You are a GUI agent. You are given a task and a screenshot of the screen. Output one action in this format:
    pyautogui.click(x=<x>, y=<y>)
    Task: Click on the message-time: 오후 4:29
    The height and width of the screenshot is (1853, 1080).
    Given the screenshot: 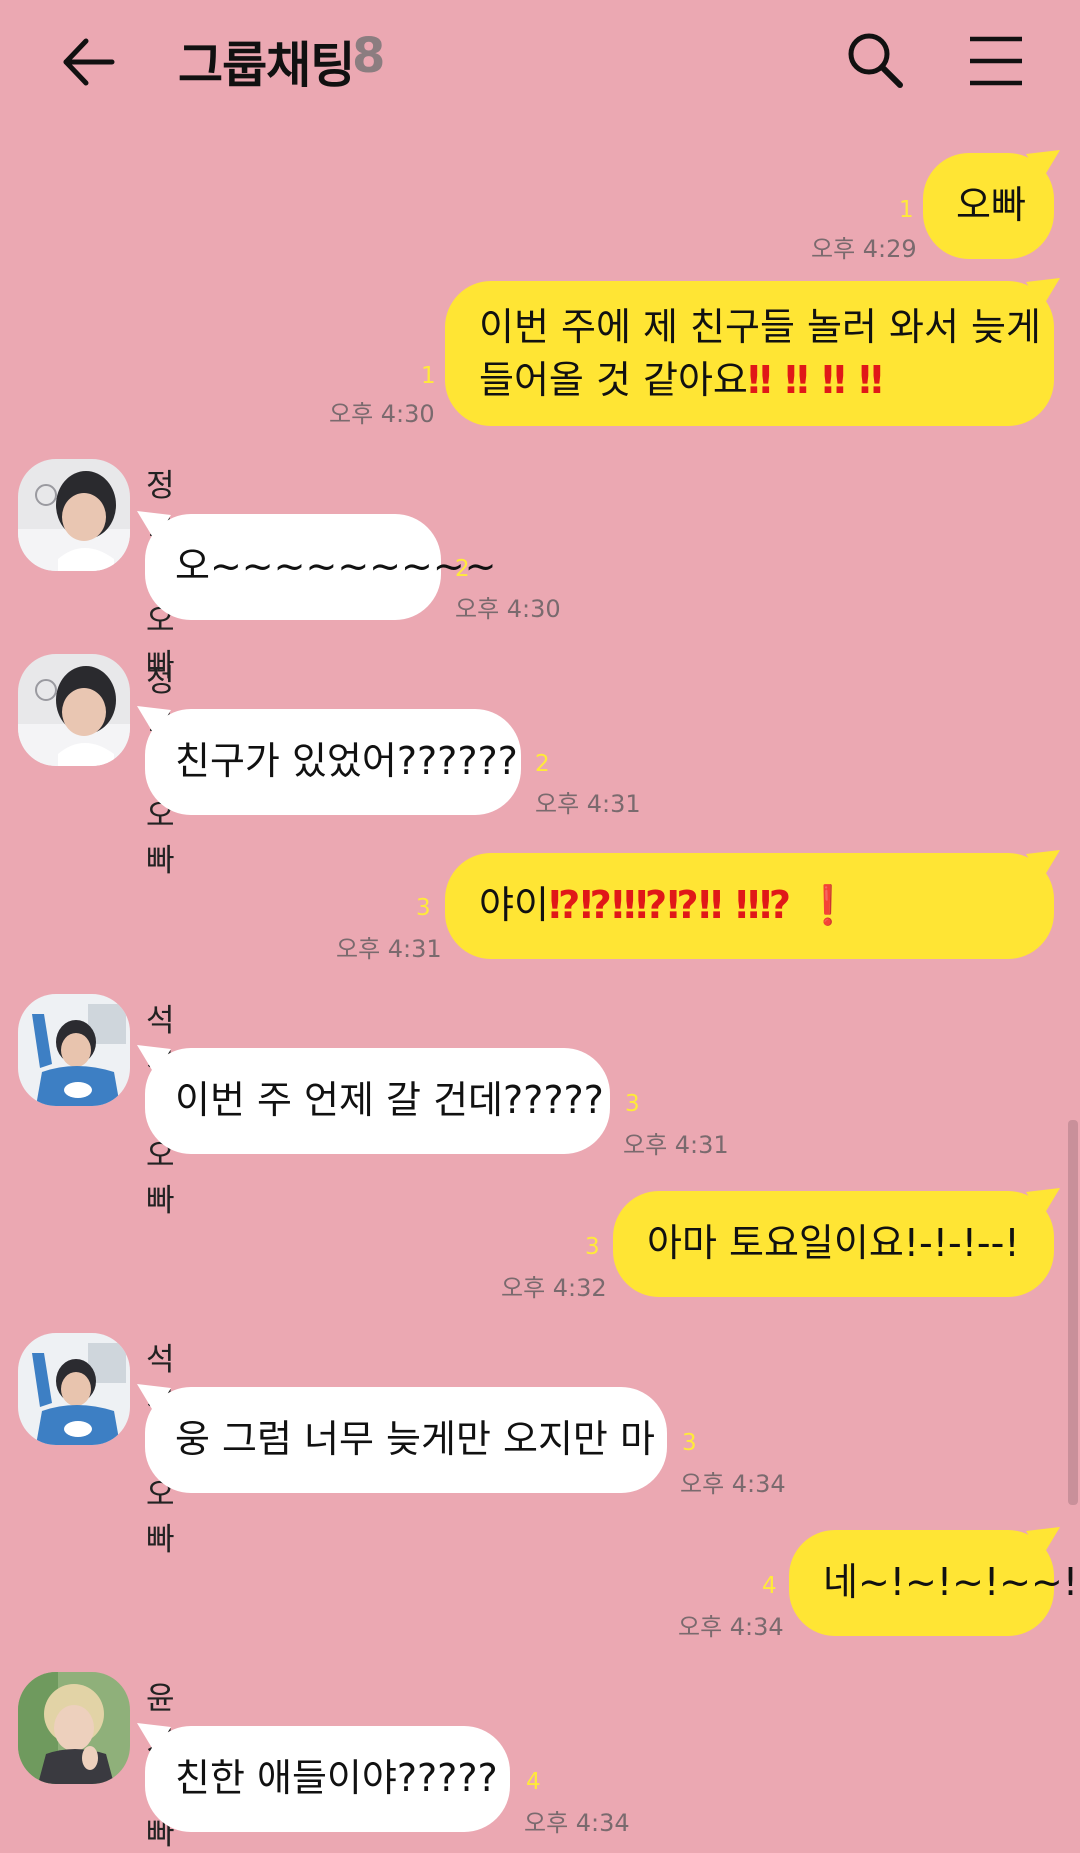 What is the action you would take?
    pyautogui.click(x=864, y=249)
    